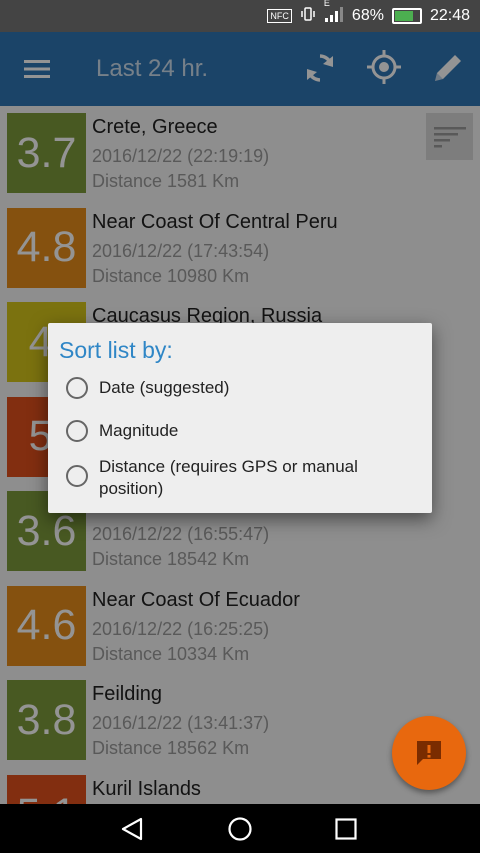 Image resolution: width=480 pixels, height=853 pixels. I want to click on option-label: Magnitude, so click(139, 430).